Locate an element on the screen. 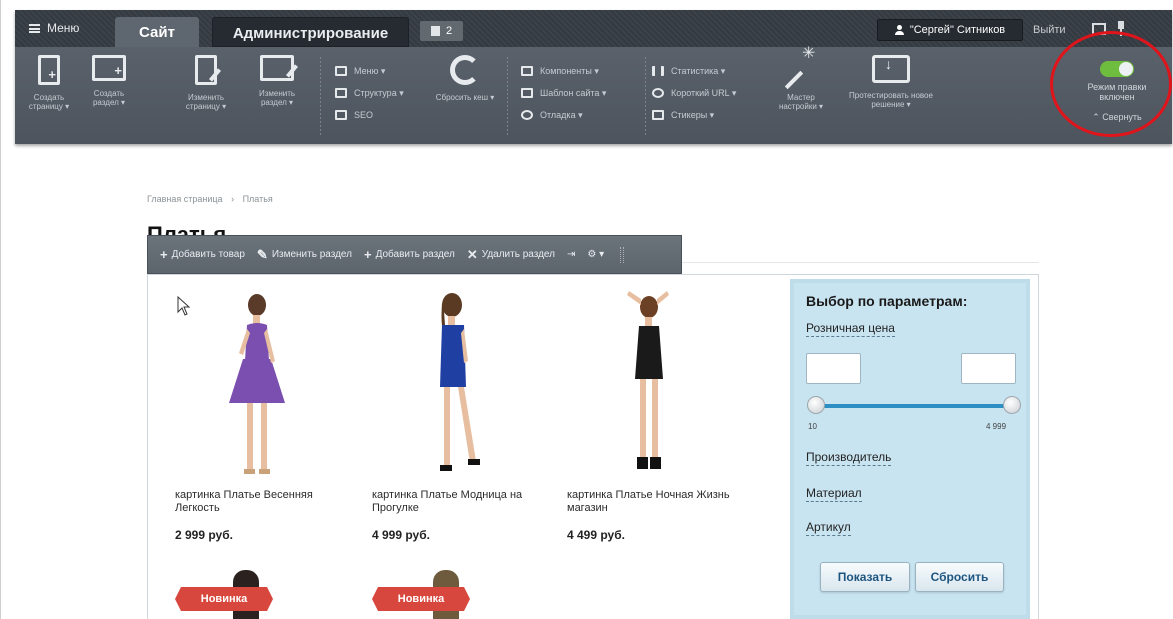 The image size is (1173, 619). filter-title: Выбор по параметрам: is located at coordinates (887, 301).